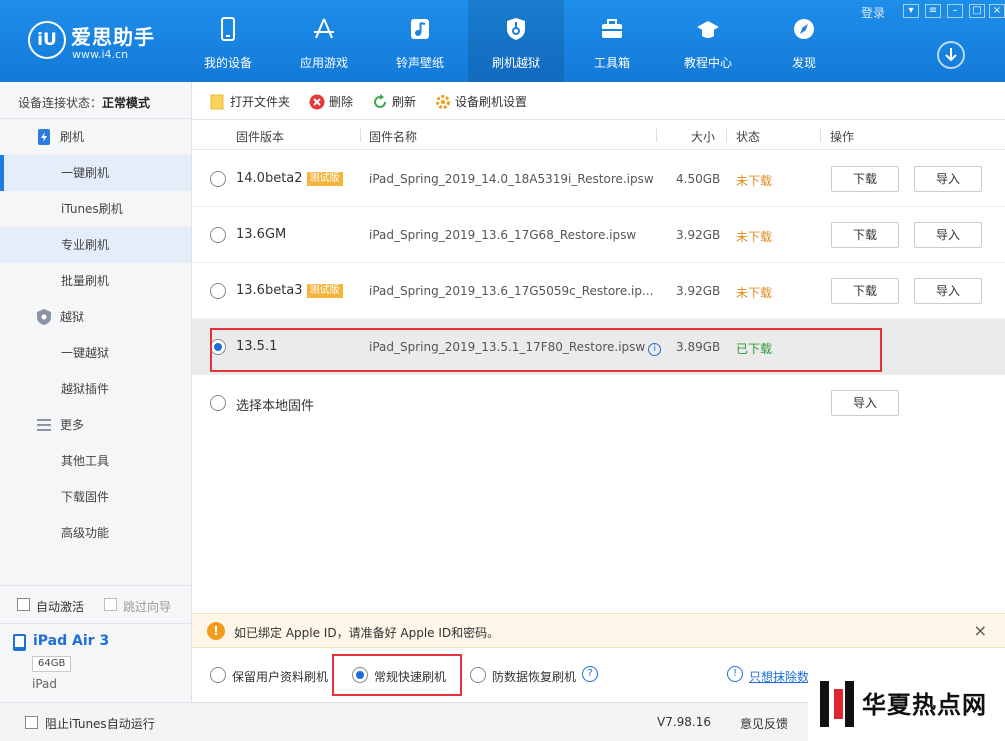 Image resolution: width=1005 pixels, height=741 pixels. I want to click on nav-discover: 发现, so click(804, 41).